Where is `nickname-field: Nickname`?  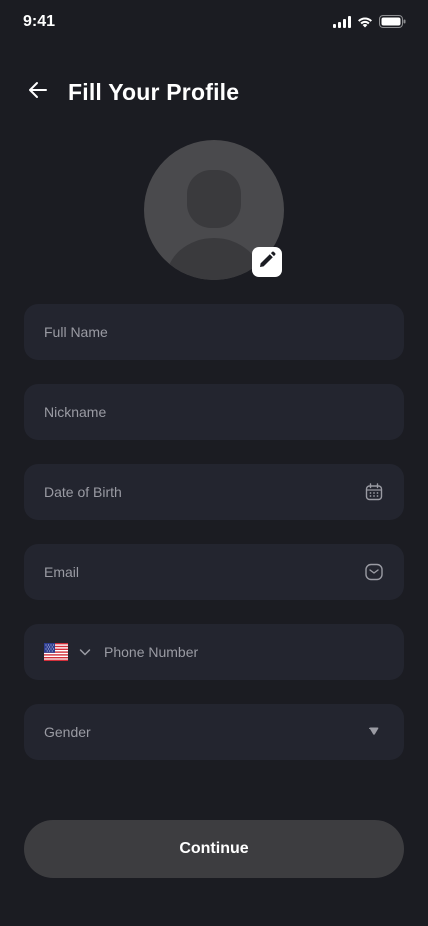
nickname-field: Nickname is located at coordinates (214, 412).